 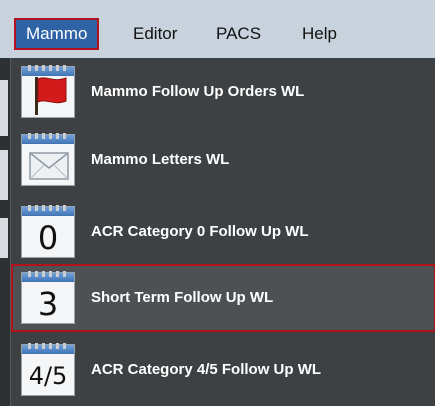 What do you see at coordinates (319, 34) in the screenshot?
I see `menu-help: Help` at bounding box center [319, 34].